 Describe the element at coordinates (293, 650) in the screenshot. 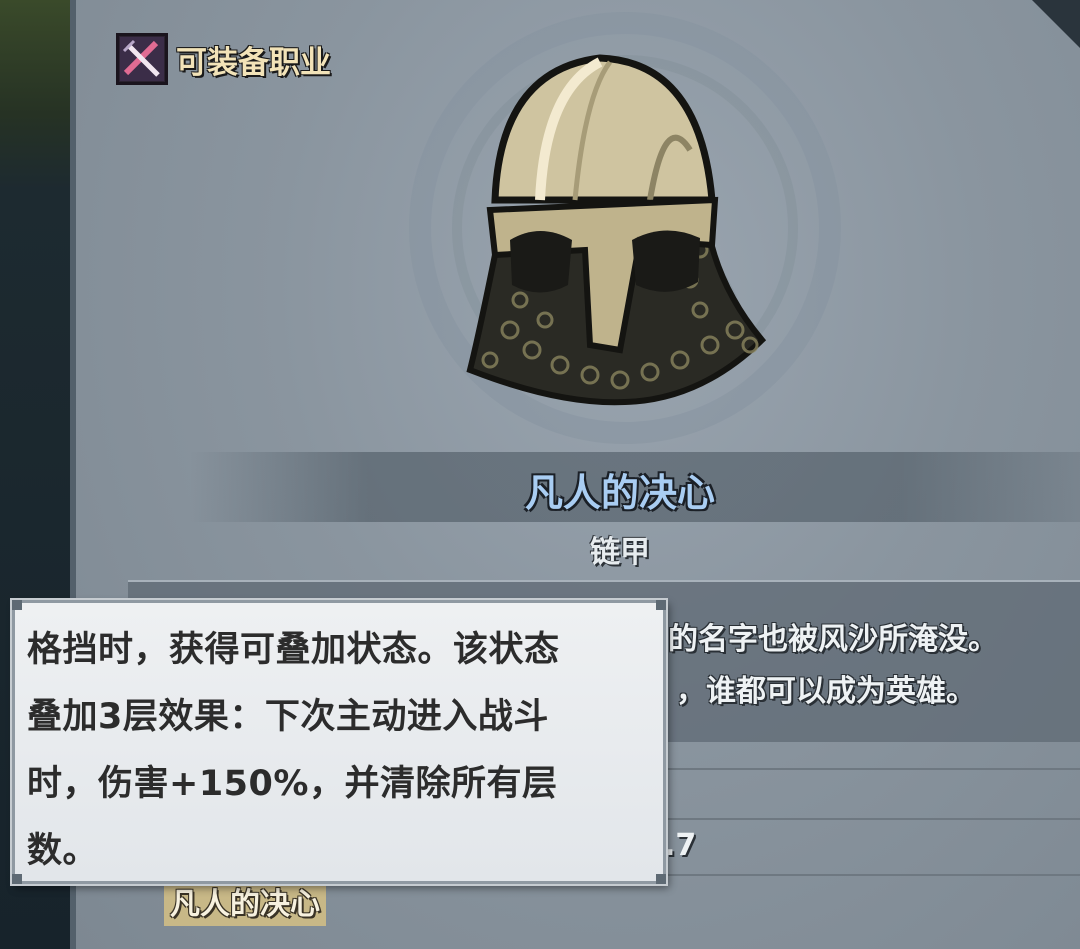

I see `tooltip-line-1: 格挡时，获得可叠加状态。该状态` at that location.